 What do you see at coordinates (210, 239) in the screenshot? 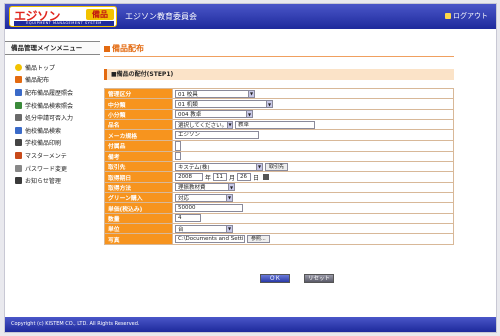
I see `photo-file-input: C:\Documents and Settin` at bounding box center [210, 239].